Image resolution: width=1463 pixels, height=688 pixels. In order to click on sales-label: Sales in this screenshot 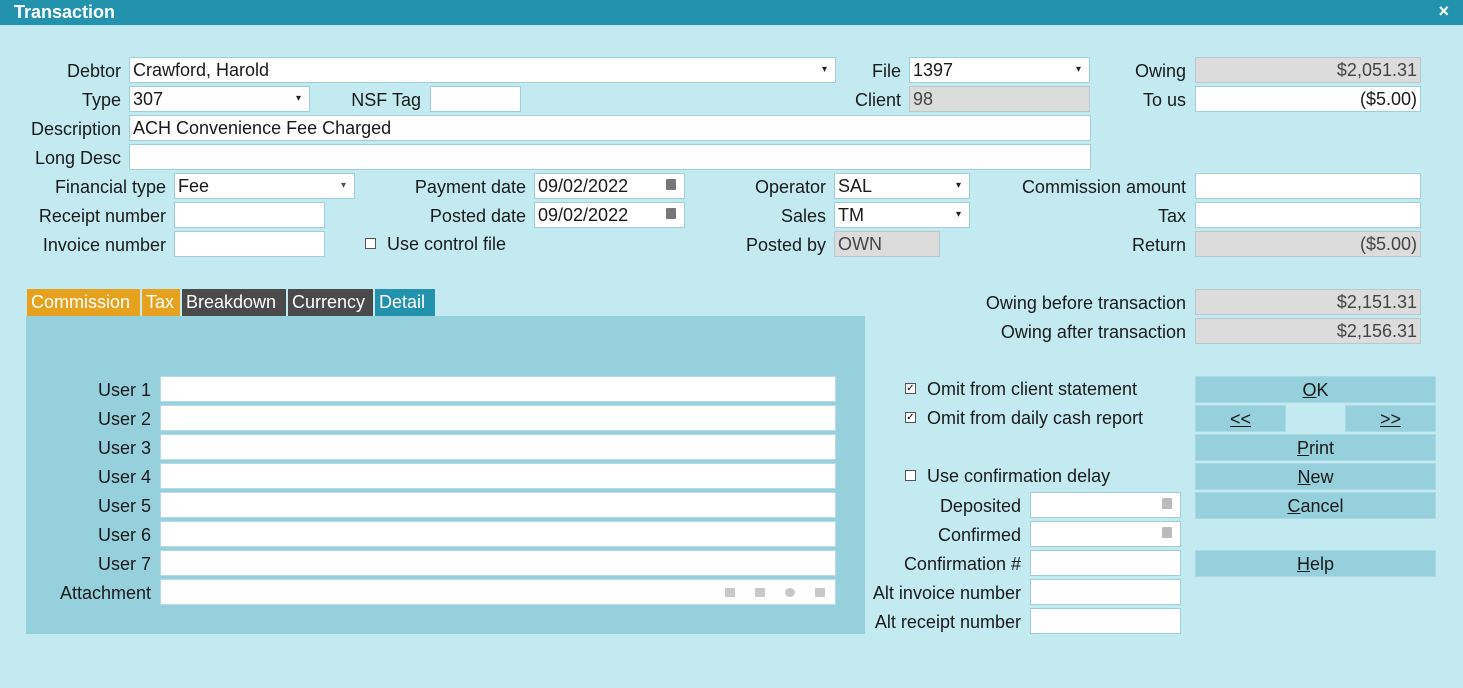, I will do `click(803, 216)`.